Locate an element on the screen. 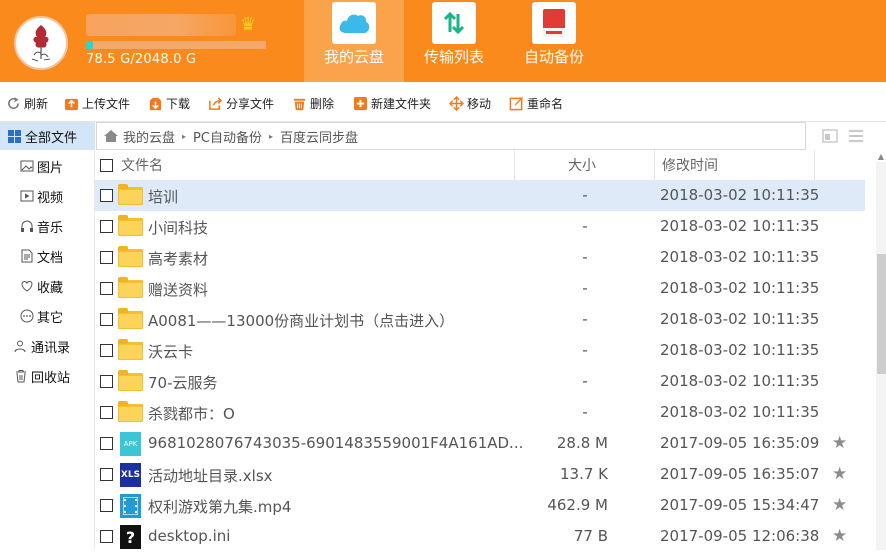 This screenshot has height=552, width=886. user-avatar is located at coordinates (41, 43).